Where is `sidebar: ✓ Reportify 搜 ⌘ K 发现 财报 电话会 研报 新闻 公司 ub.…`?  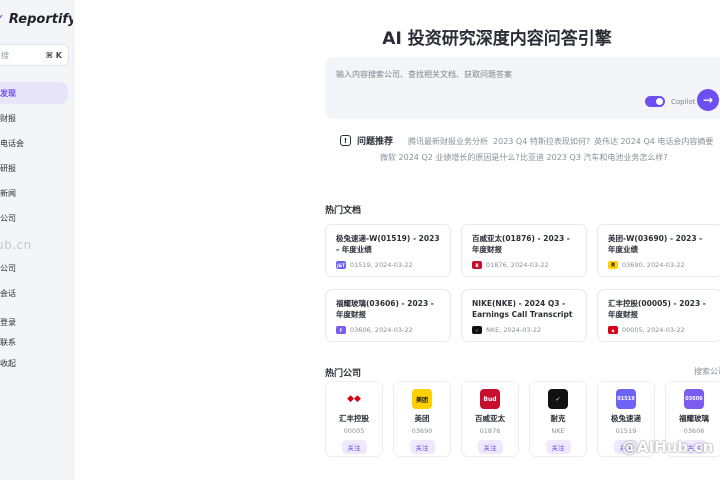
sidebar: ✓ Reportify 搜 ⌘ K 发现 财报 电话会 研报 新闻 公司 ub.… is located at coordinates (37, 240).